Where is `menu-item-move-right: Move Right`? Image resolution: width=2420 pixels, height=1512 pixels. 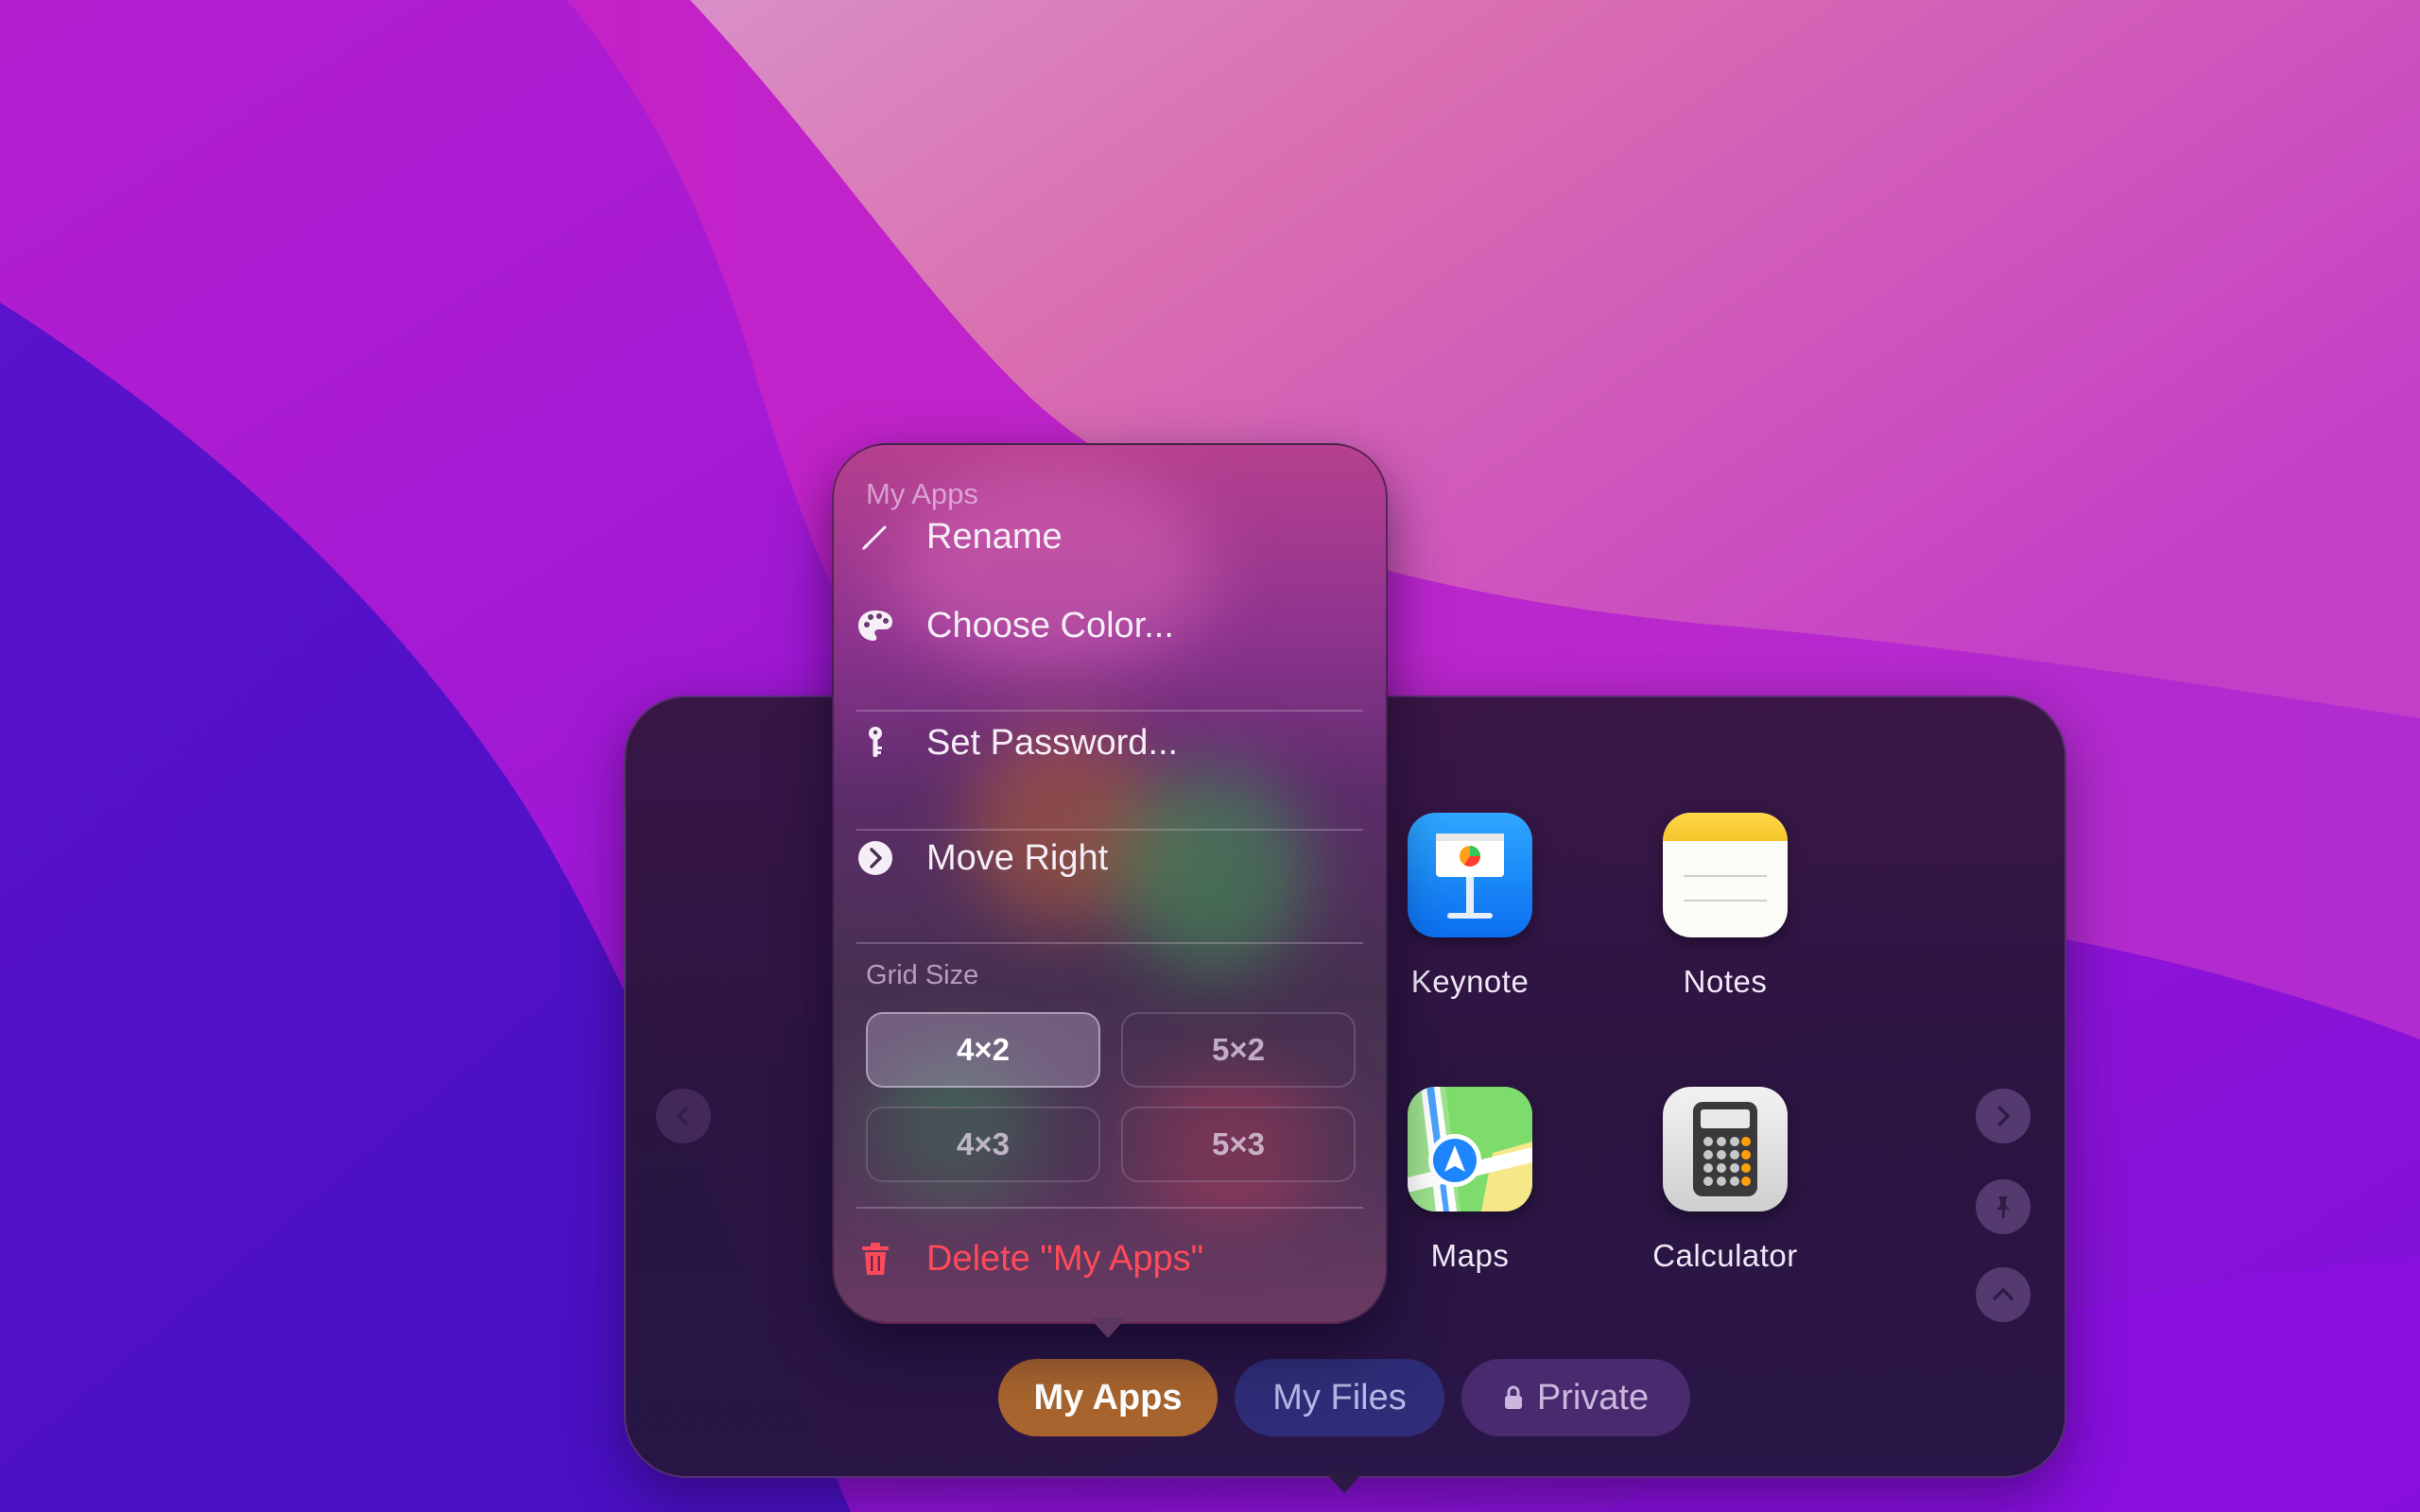 menu-item-move-right: Move Right is located at coordinates (1110, 858).